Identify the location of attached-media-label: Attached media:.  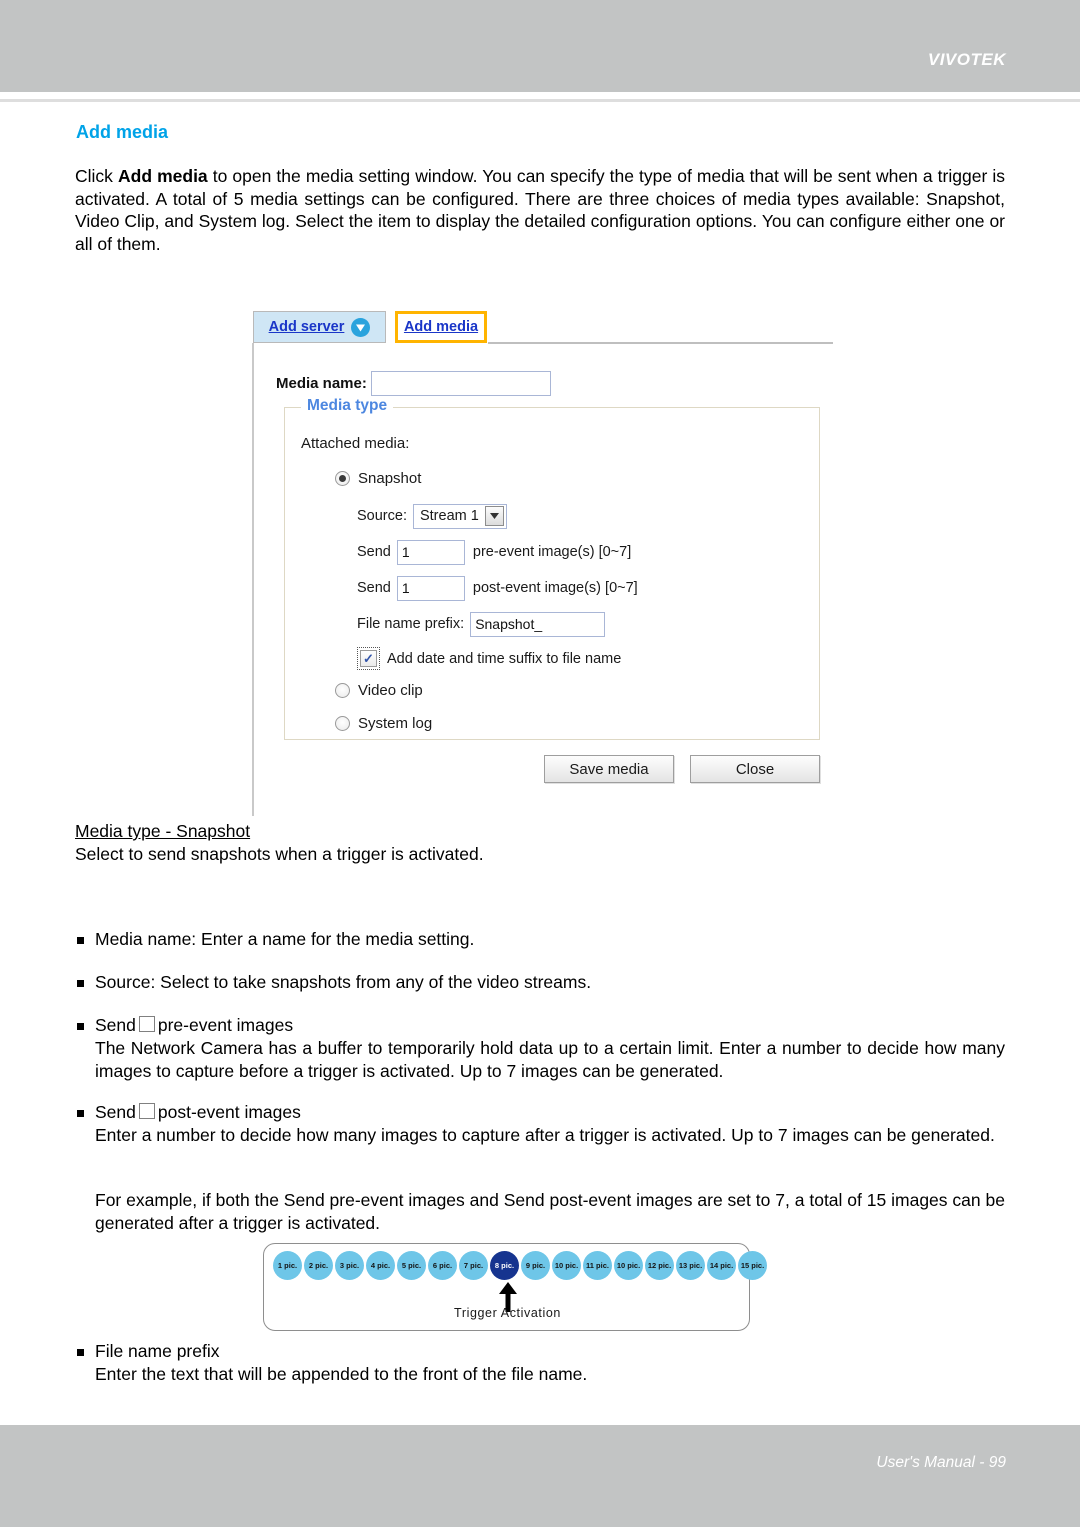
(355, 443).